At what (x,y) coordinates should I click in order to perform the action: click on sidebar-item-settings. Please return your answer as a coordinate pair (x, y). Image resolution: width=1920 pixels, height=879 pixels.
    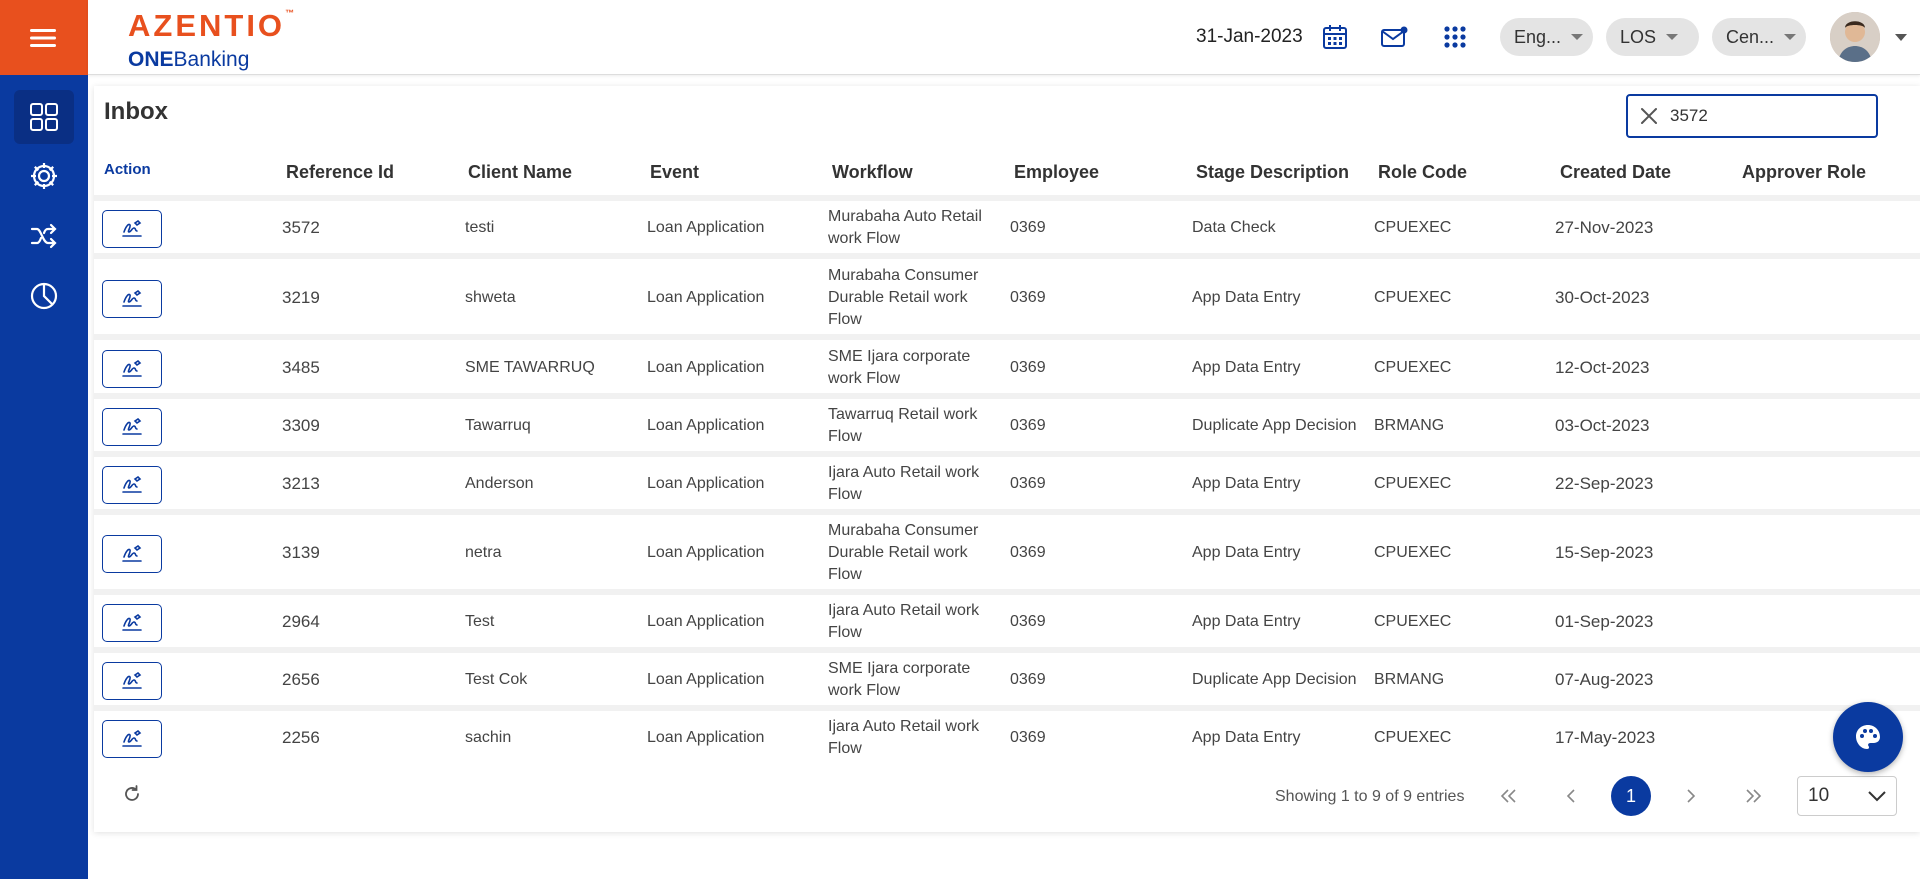
    Looking at the image, I should click on (44, 176).